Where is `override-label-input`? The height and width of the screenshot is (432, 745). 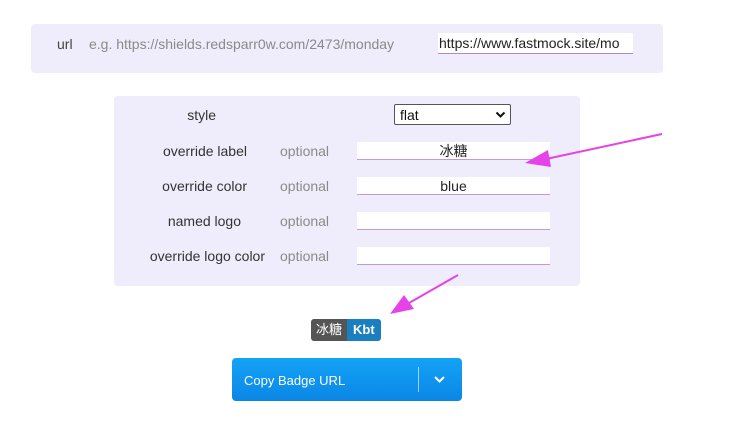
override-label-input is located at coordinates (453, 151).